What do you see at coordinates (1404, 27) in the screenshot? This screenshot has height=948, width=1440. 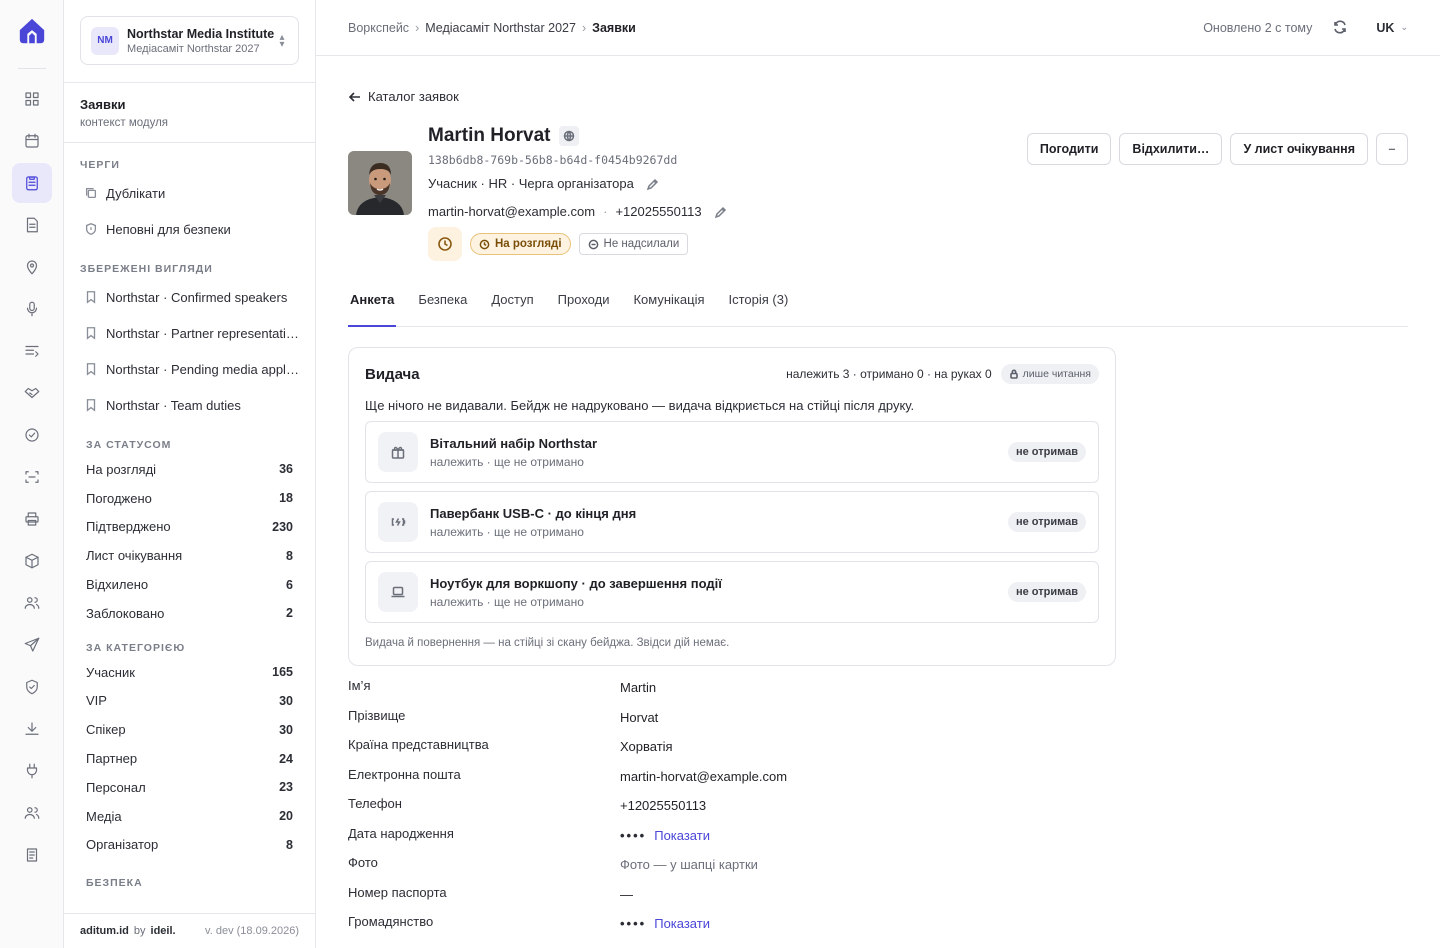 I see `chevron-down-icon: ⌄` at bounding box center [1404, 27].